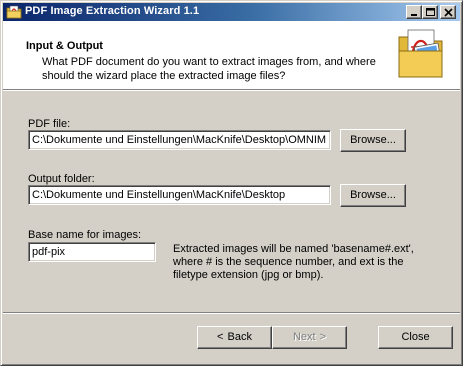 This screenshot has width=463, height=366. I want to click on close-label: Close, so click(415, 337).